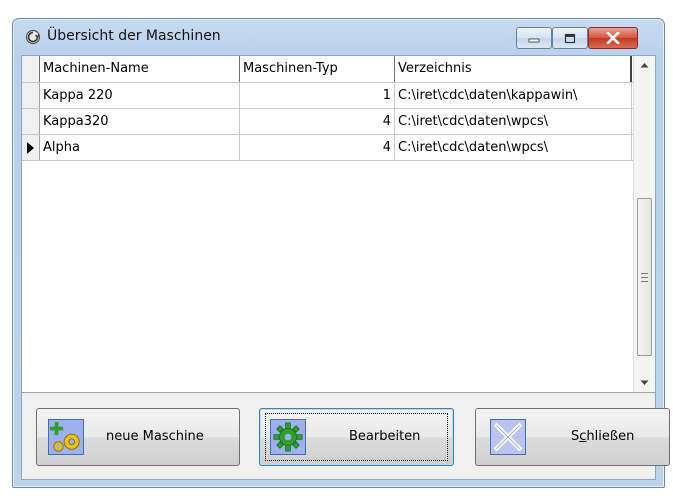 The width and height of the screenshot is (673, 503). Describe the element at coordinates (140, 69) in the screenshot. I see `column-header-name: Machinen-Name` at that location.